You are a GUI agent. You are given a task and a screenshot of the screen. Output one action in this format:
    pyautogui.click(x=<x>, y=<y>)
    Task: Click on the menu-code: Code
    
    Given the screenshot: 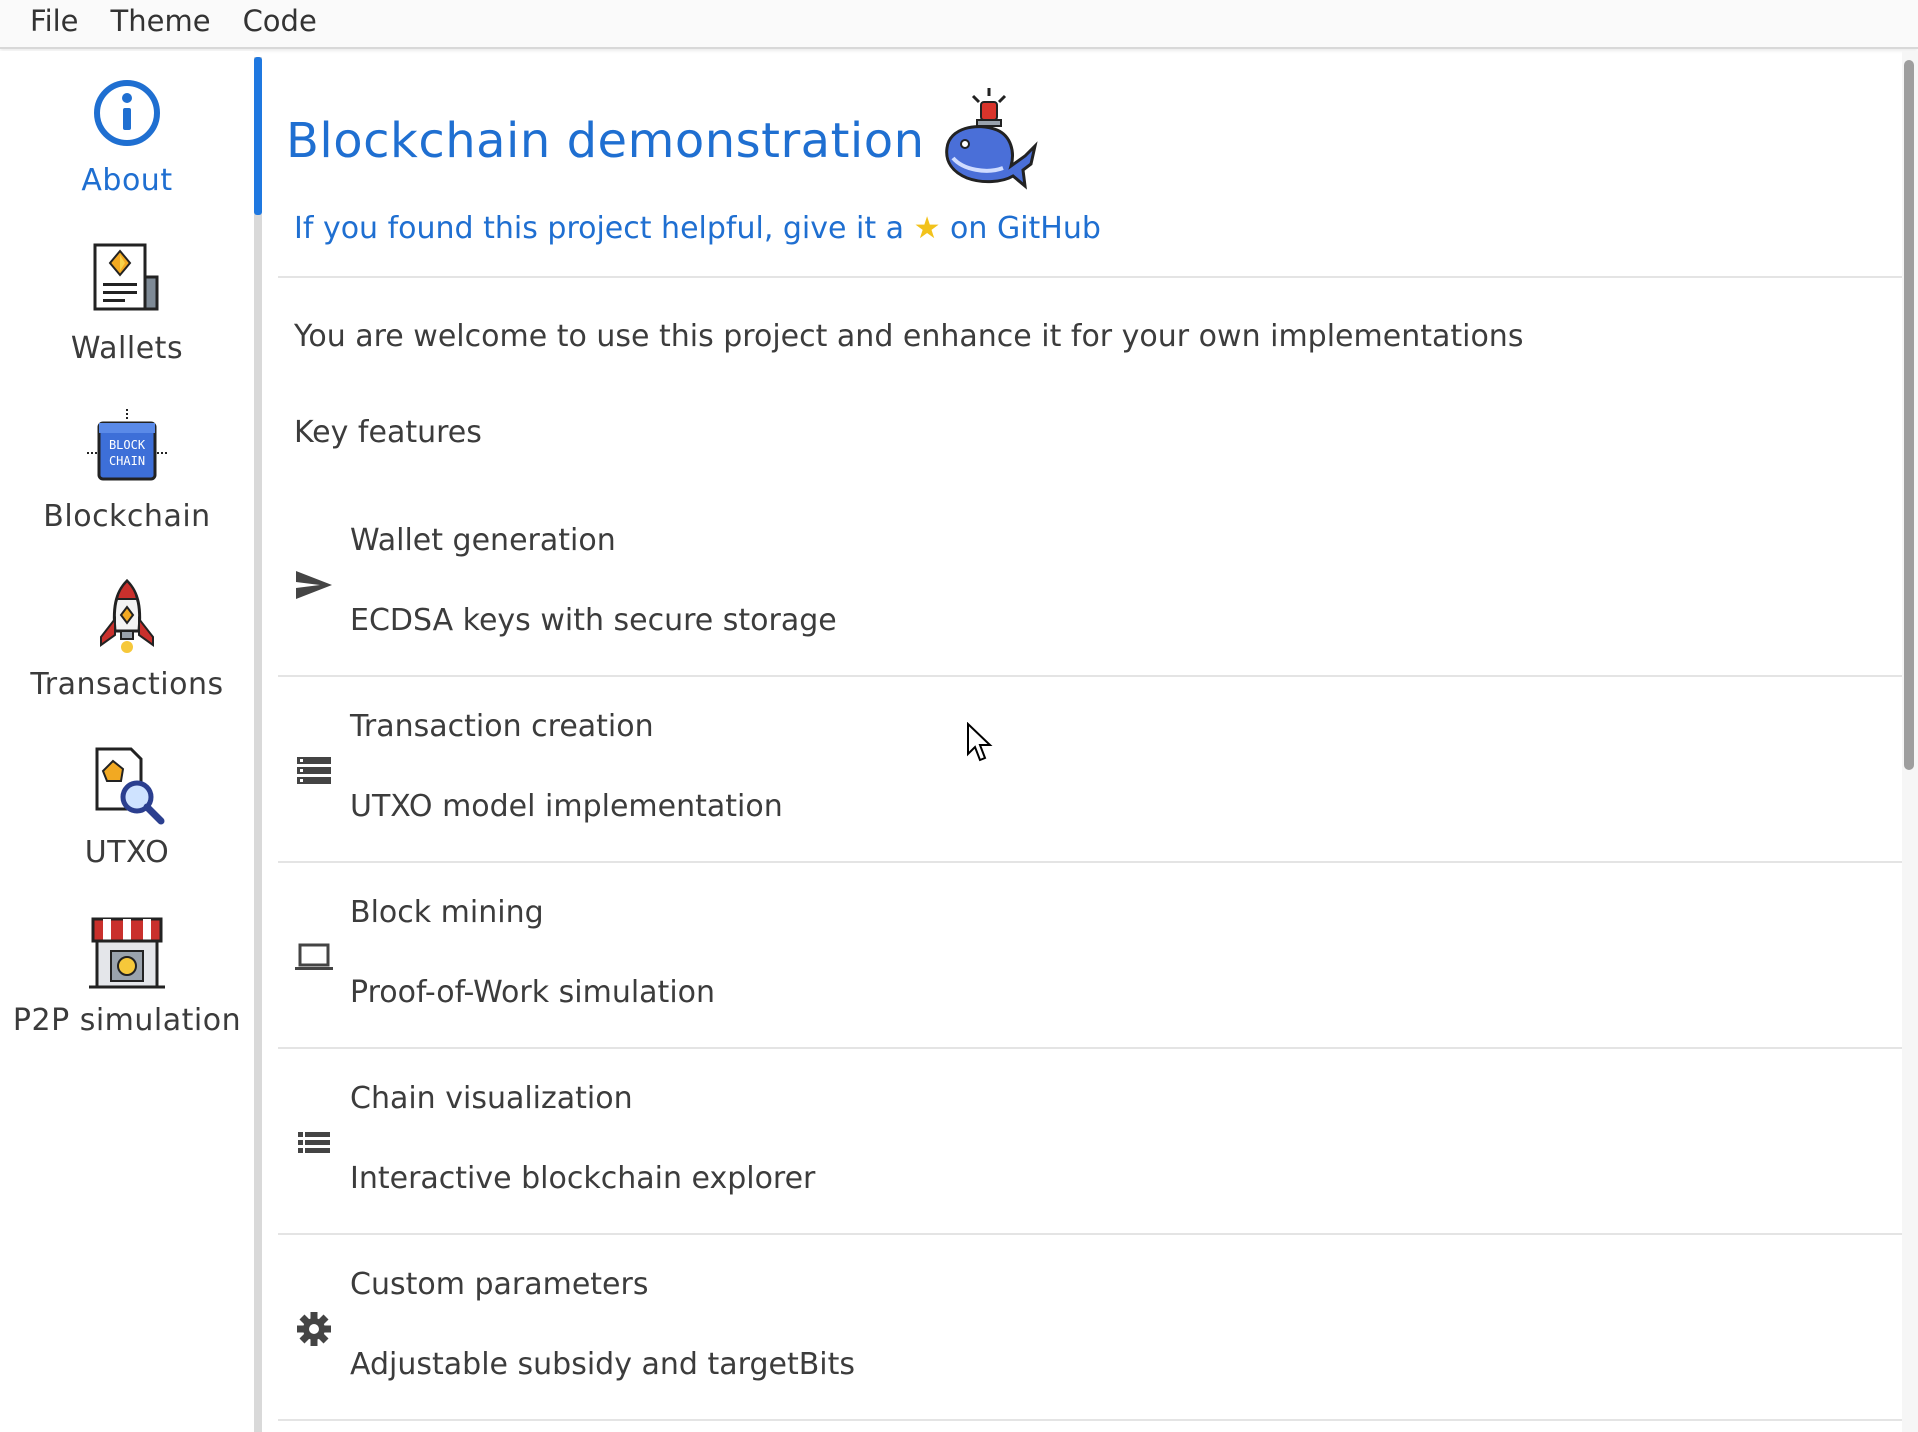 What is the action you would take?
    pyautogui.click(x=280, y=24)
    